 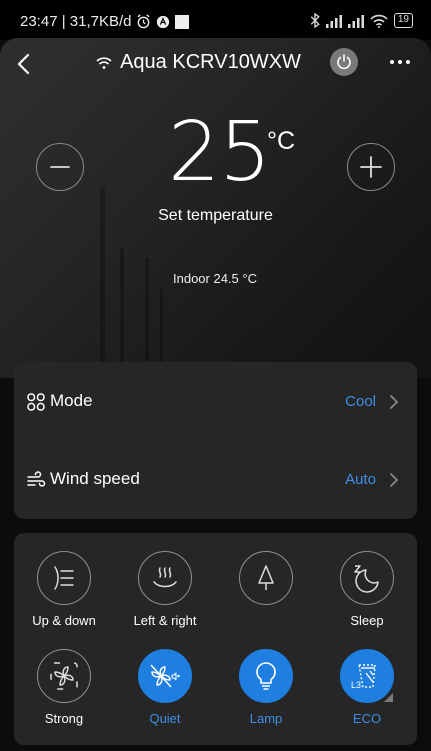 What do you see at coordinates (76, 21) in the screenshot?
I see `status-time: 23:47 | 31,7KB/d` at bounding box center [76, 21].